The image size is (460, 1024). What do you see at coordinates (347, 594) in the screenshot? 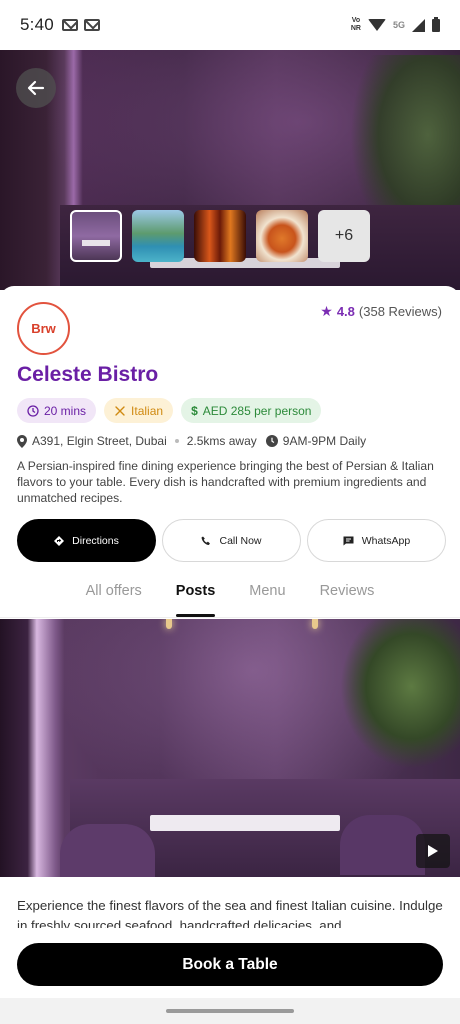
I see `tab-reviews: Reviews` at bounding box center [347, 594].